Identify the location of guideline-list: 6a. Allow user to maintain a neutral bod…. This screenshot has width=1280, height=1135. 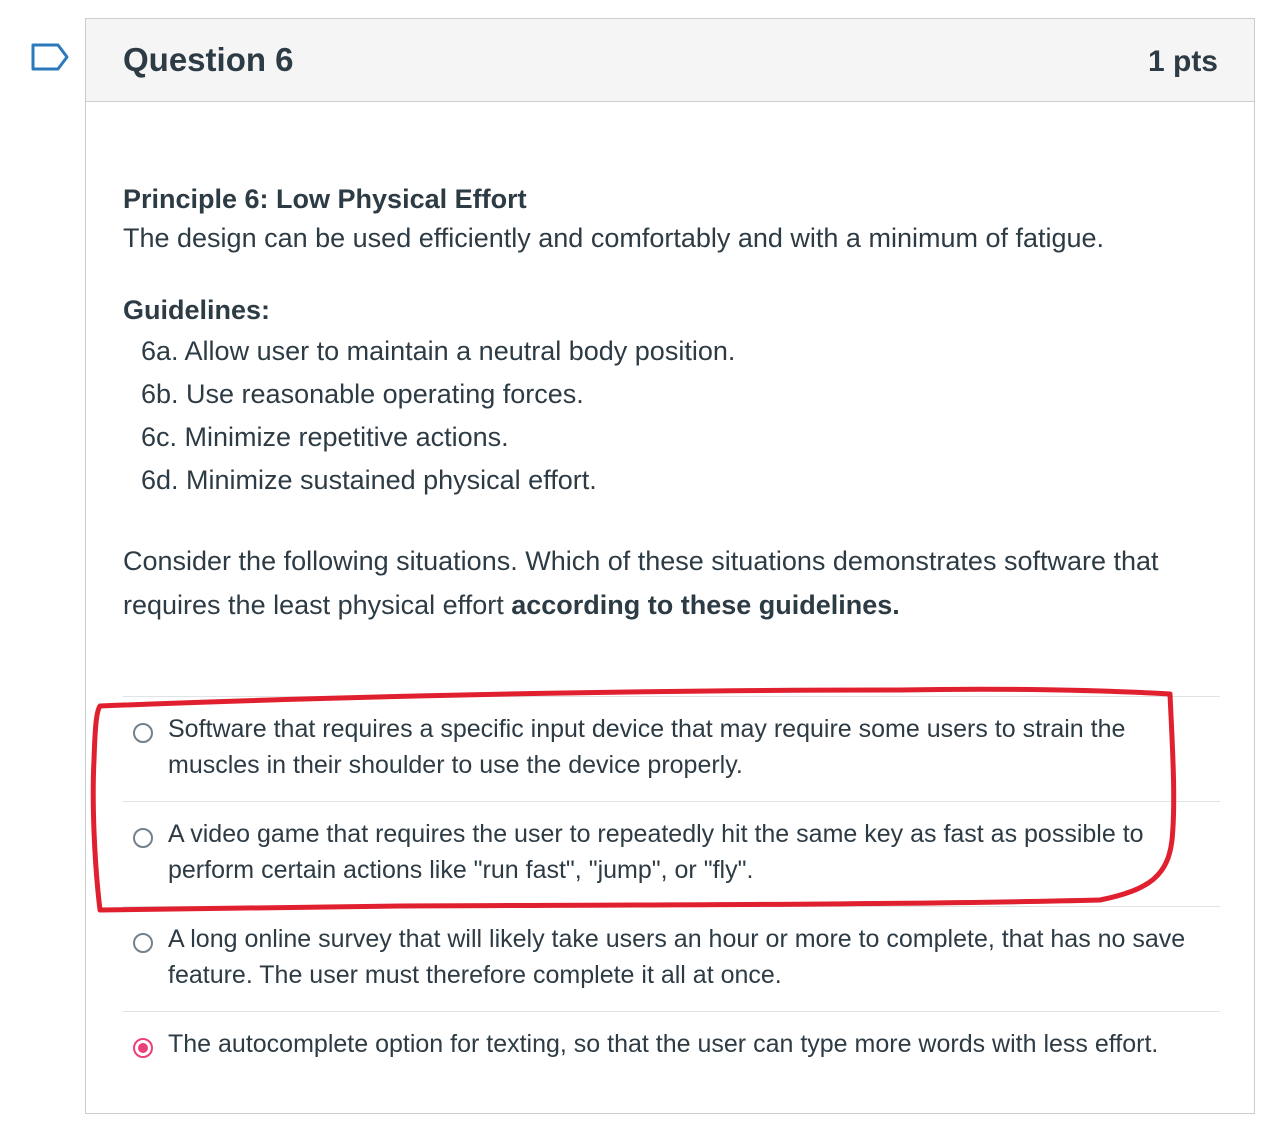
(673, 416).